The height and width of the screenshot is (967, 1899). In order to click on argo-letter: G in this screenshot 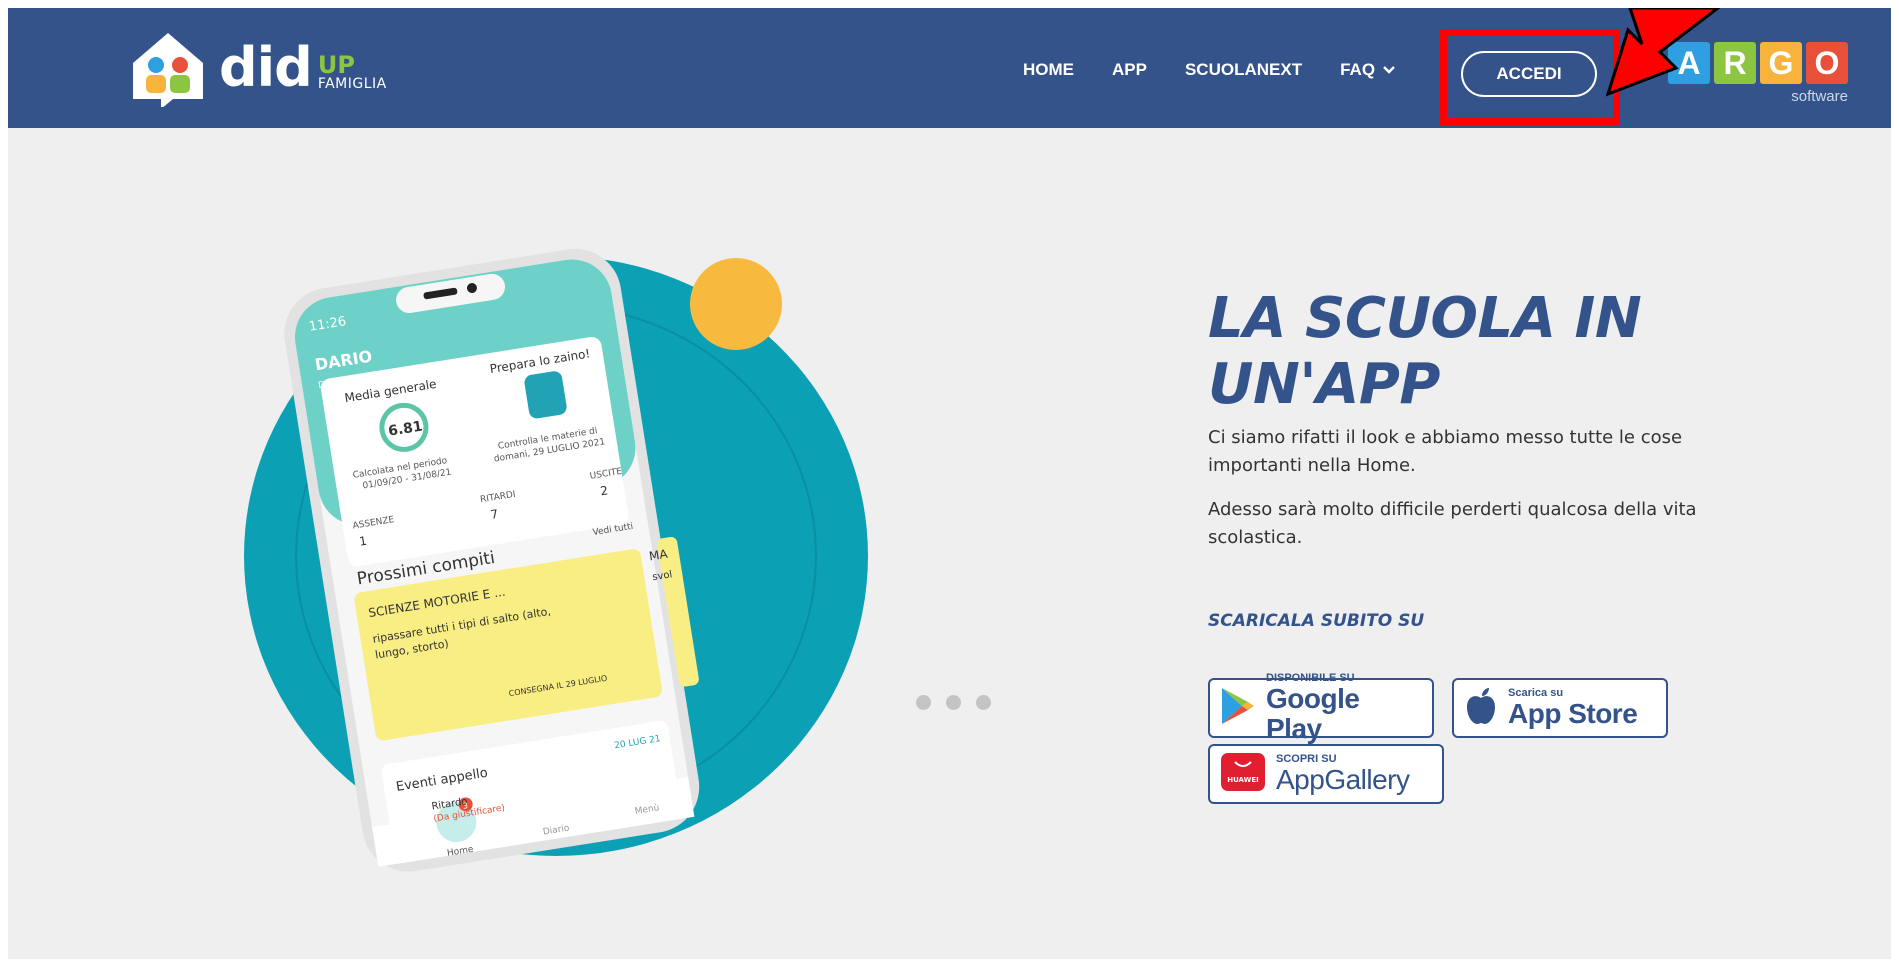, I will do `click(1781, 63)`.